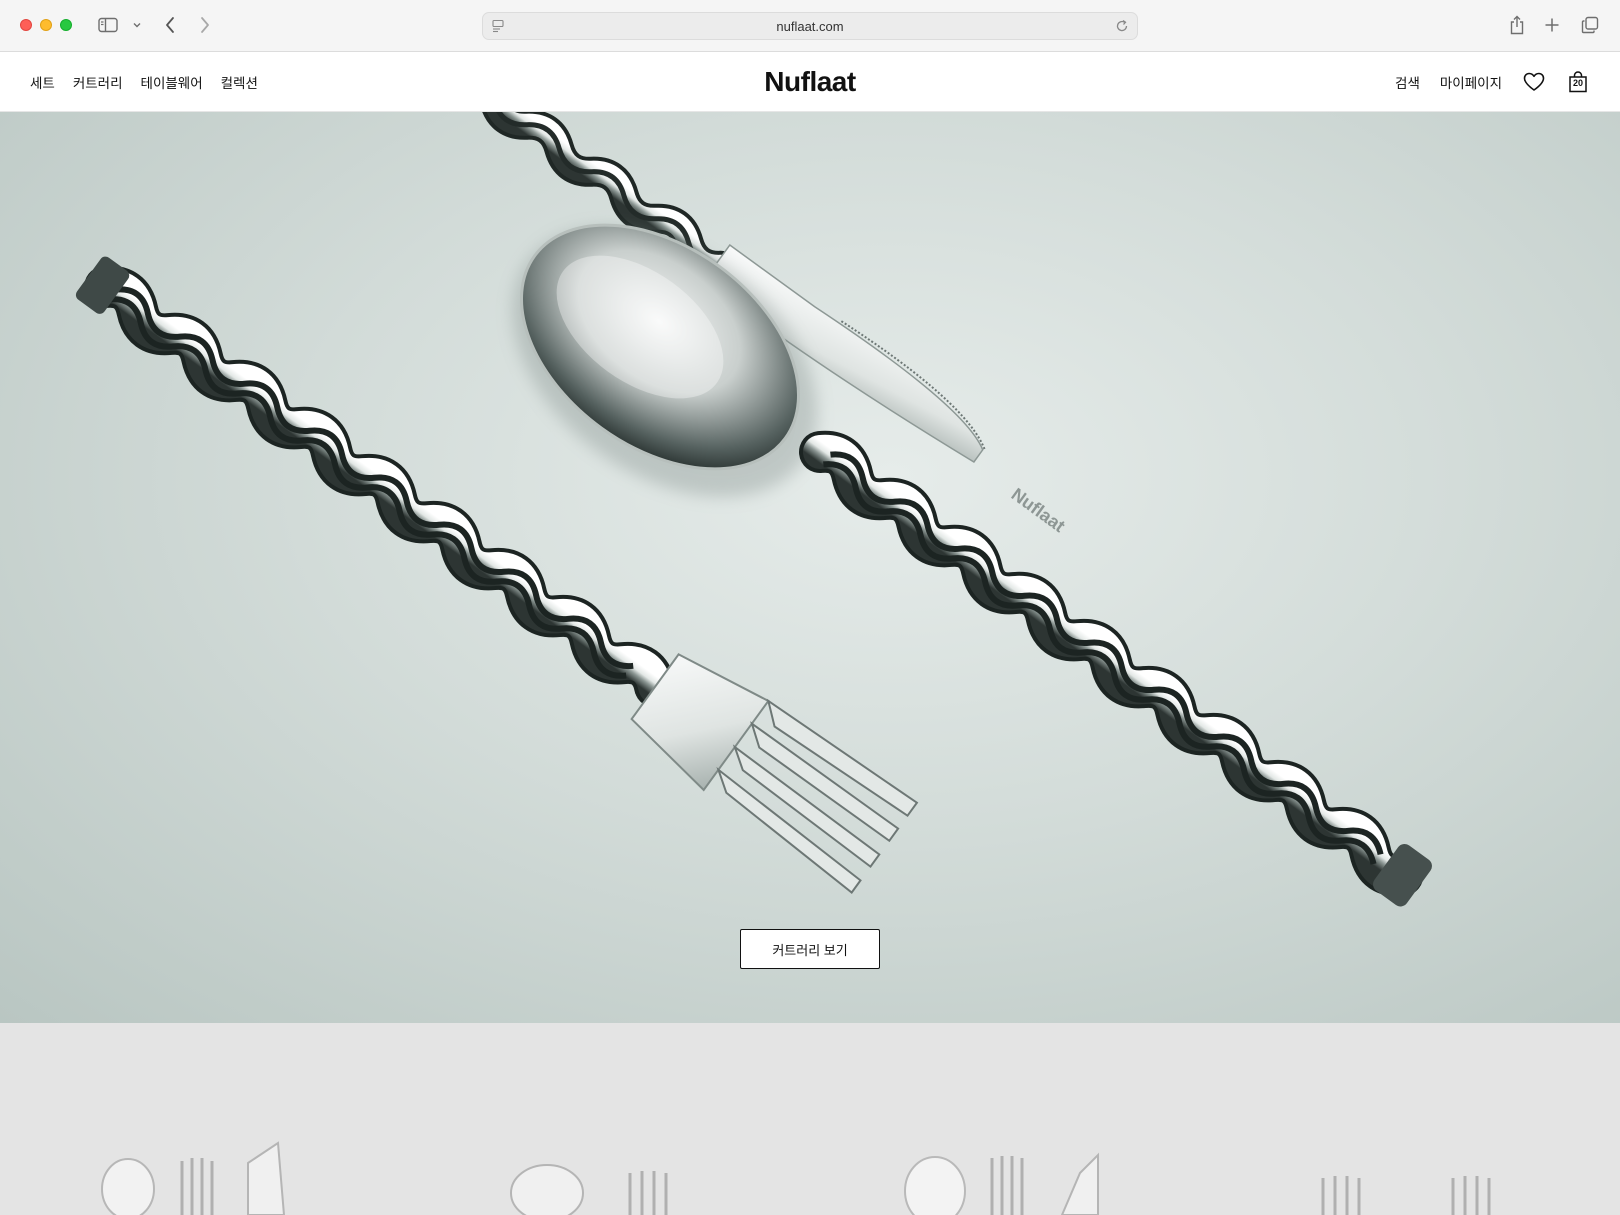 The height and width of the screenshot is (1215, 1620). What do you see at coordinates (810, 949) in the screenshot?
I see `view-cutlery-button: 커트러리 보기` at bounding box center [810, 949].